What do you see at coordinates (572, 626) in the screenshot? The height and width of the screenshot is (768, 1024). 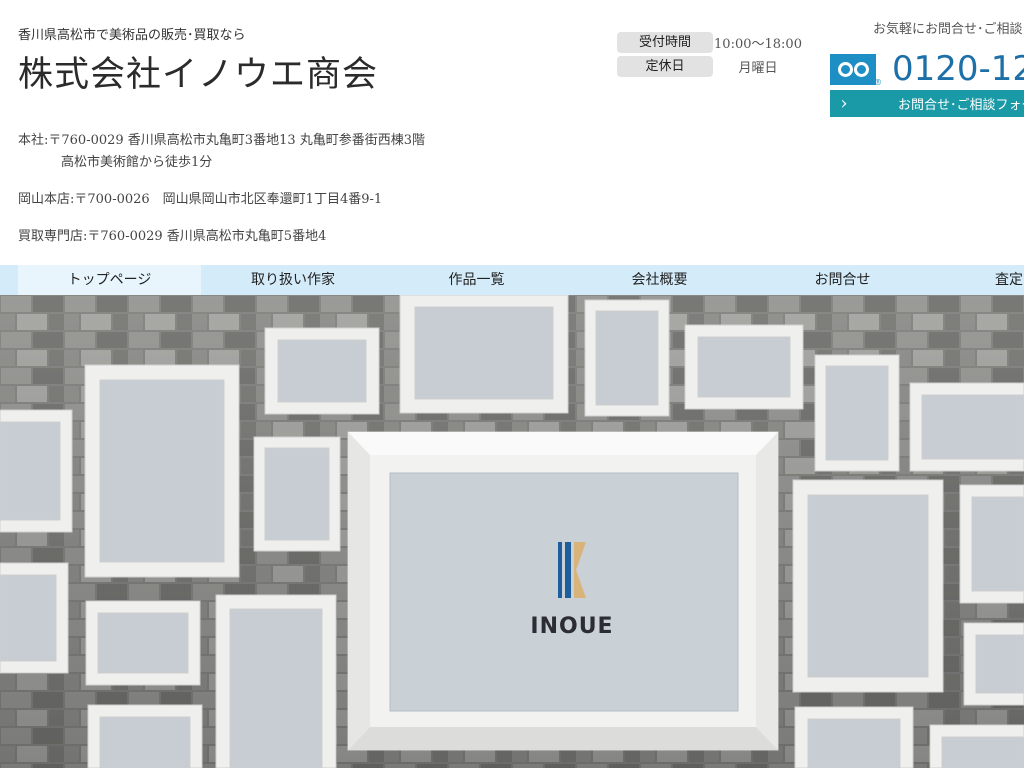 I see `inoue-logo-text: INOUE` at bounding box center [572, 626].